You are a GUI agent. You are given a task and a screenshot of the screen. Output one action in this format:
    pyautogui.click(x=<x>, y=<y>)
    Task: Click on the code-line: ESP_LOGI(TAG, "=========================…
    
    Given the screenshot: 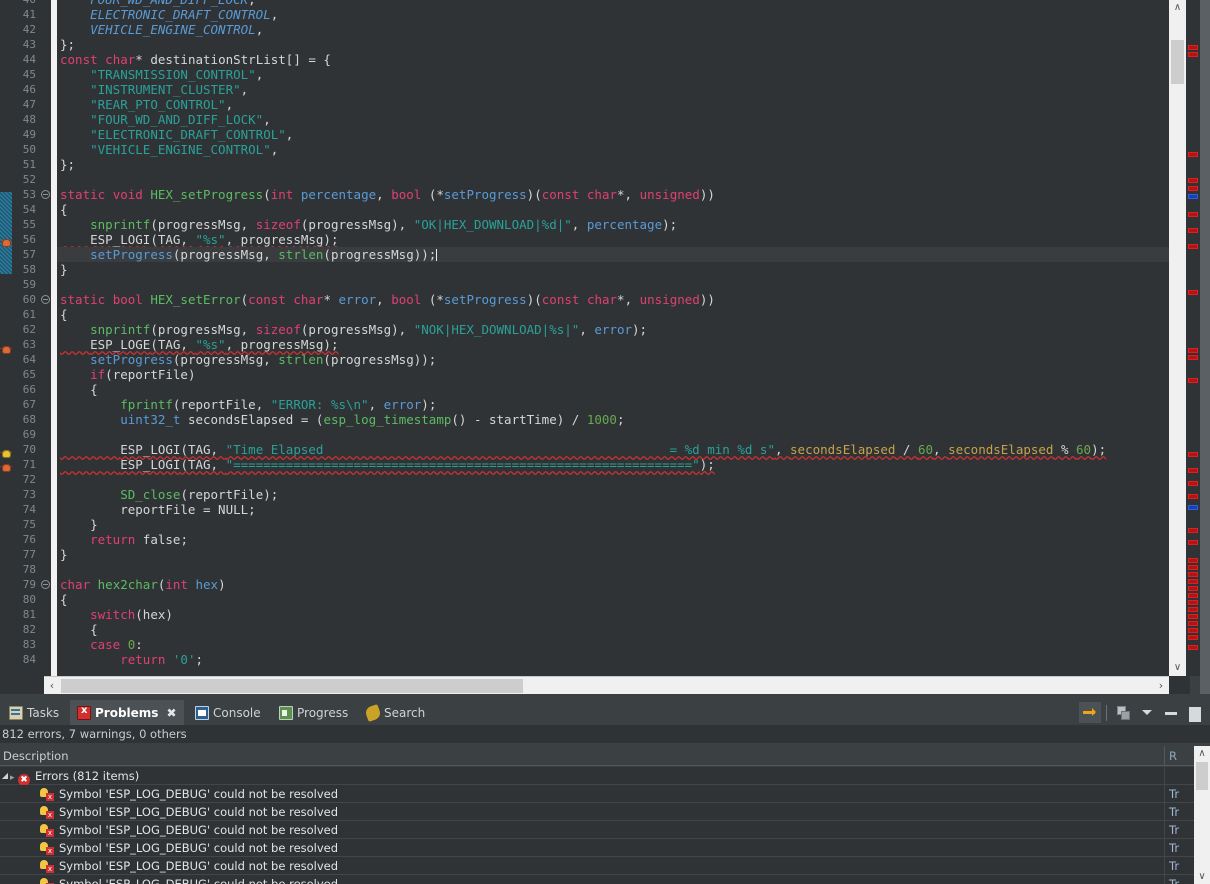 What is the action you would take?
    pyautogui.click(x=623, y=464)
    